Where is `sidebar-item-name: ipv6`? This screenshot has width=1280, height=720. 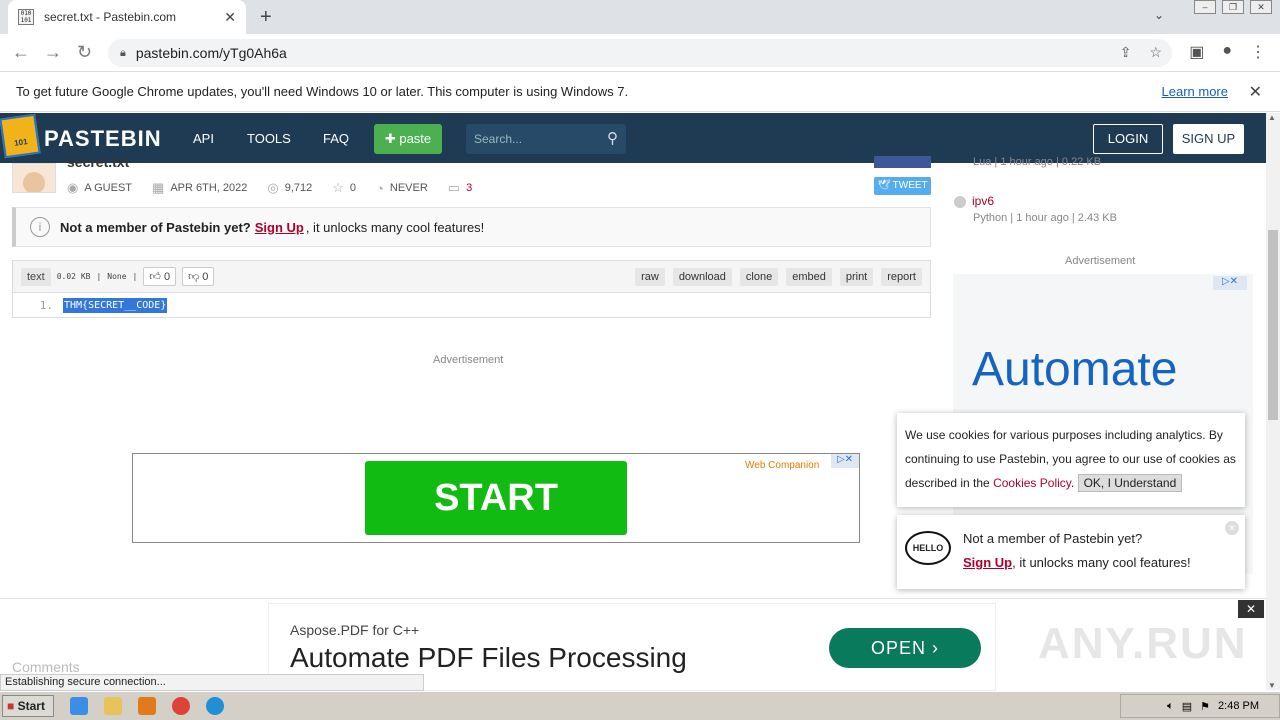
sidebar-item-name: ipv6 is located at coordinates (983, 201).